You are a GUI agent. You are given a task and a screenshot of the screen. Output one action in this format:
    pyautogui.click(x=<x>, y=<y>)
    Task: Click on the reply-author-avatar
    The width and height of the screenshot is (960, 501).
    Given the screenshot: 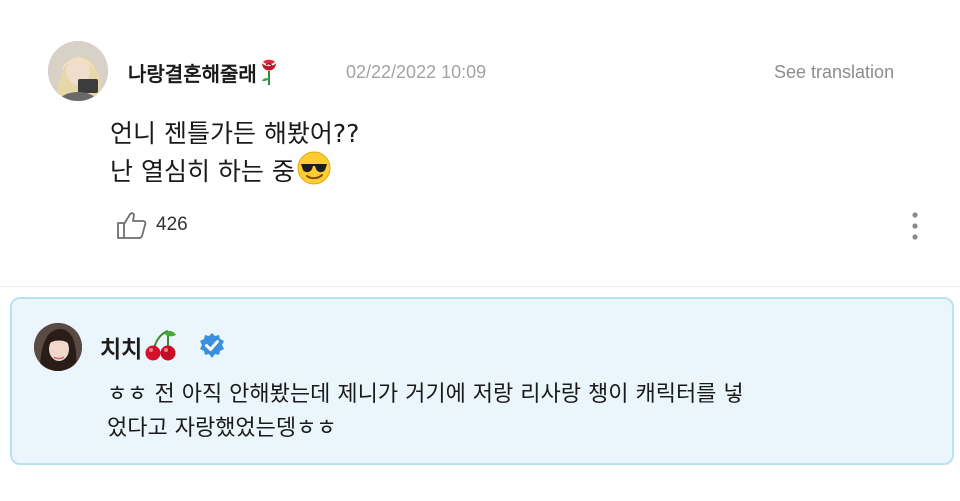 What is the action you would take?
    pyautogui.click(x=58, y=347)
    